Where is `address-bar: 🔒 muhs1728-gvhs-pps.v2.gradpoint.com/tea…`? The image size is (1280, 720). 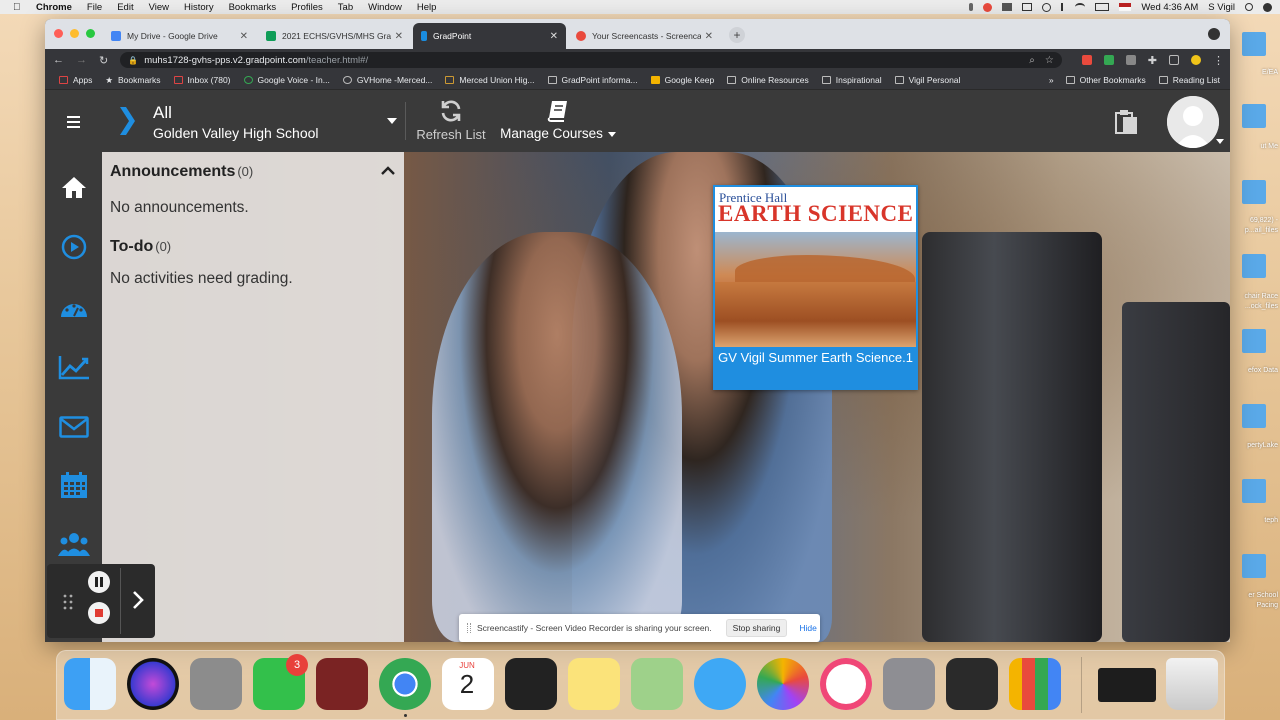 address-bar: 🔒 muhs1728-gvhs-pps.v2.gradpoint.com/tea… is located at coordinates (591, 60).